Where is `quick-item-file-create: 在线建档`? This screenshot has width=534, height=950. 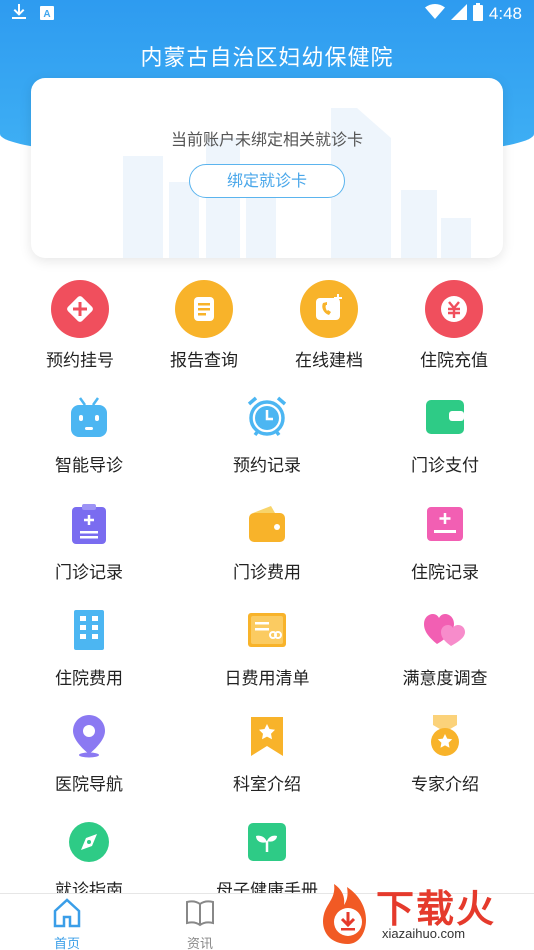 quick-item-file-create: 在线建档 is located at coordinates (329, 325).